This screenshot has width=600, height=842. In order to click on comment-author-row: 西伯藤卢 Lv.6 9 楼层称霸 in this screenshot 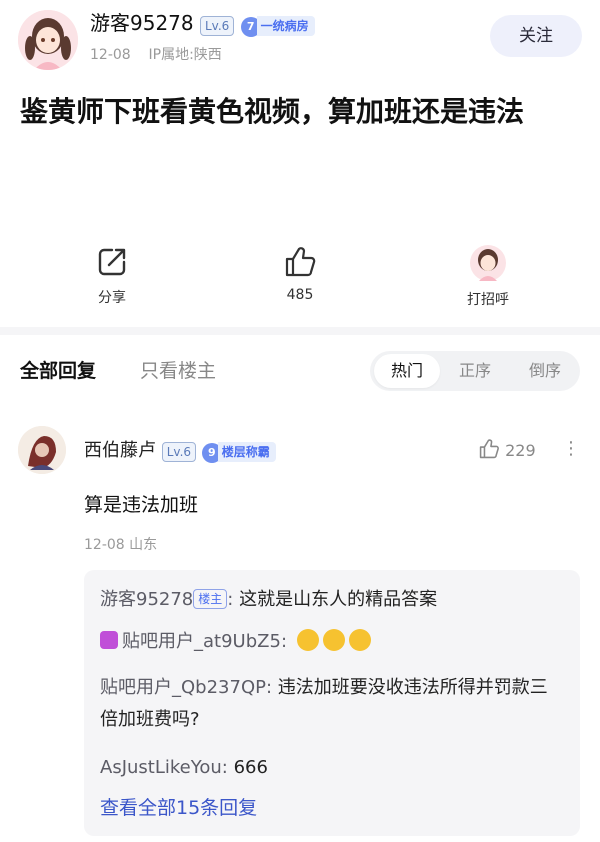, I will do `click(180, 449)`.